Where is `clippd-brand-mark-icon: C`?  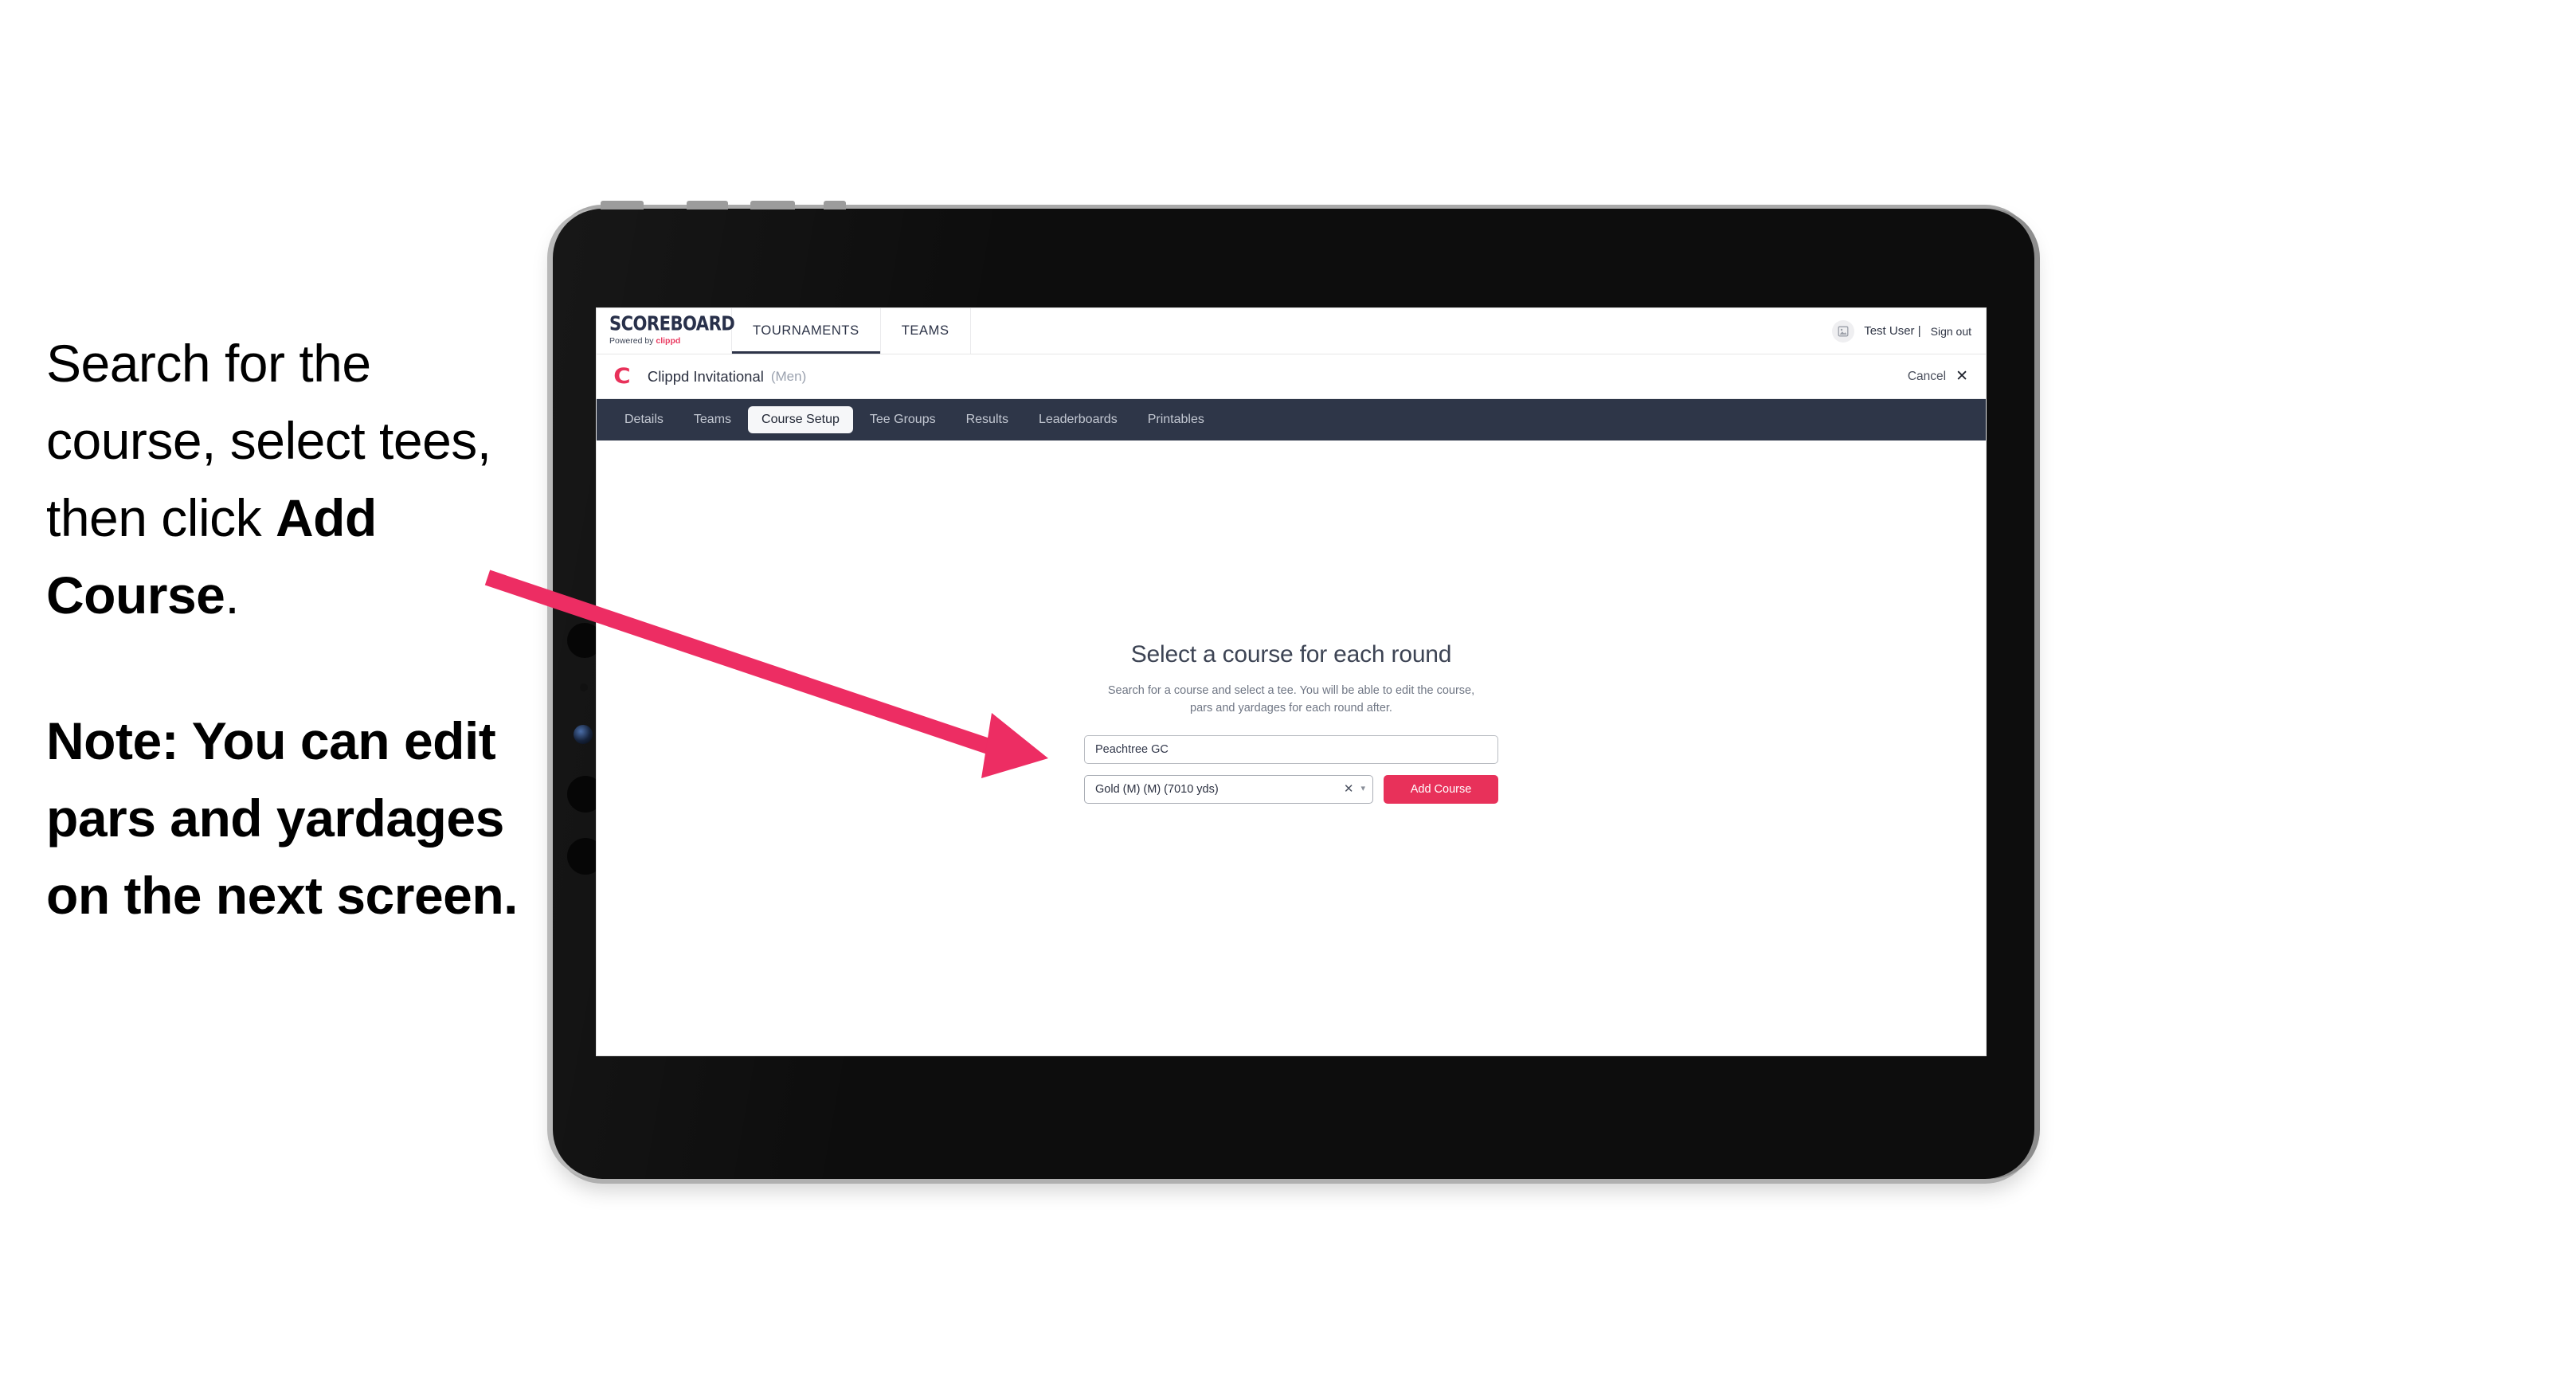 clippd-brand-mark-icon: C is located at coordinates (622, 376).